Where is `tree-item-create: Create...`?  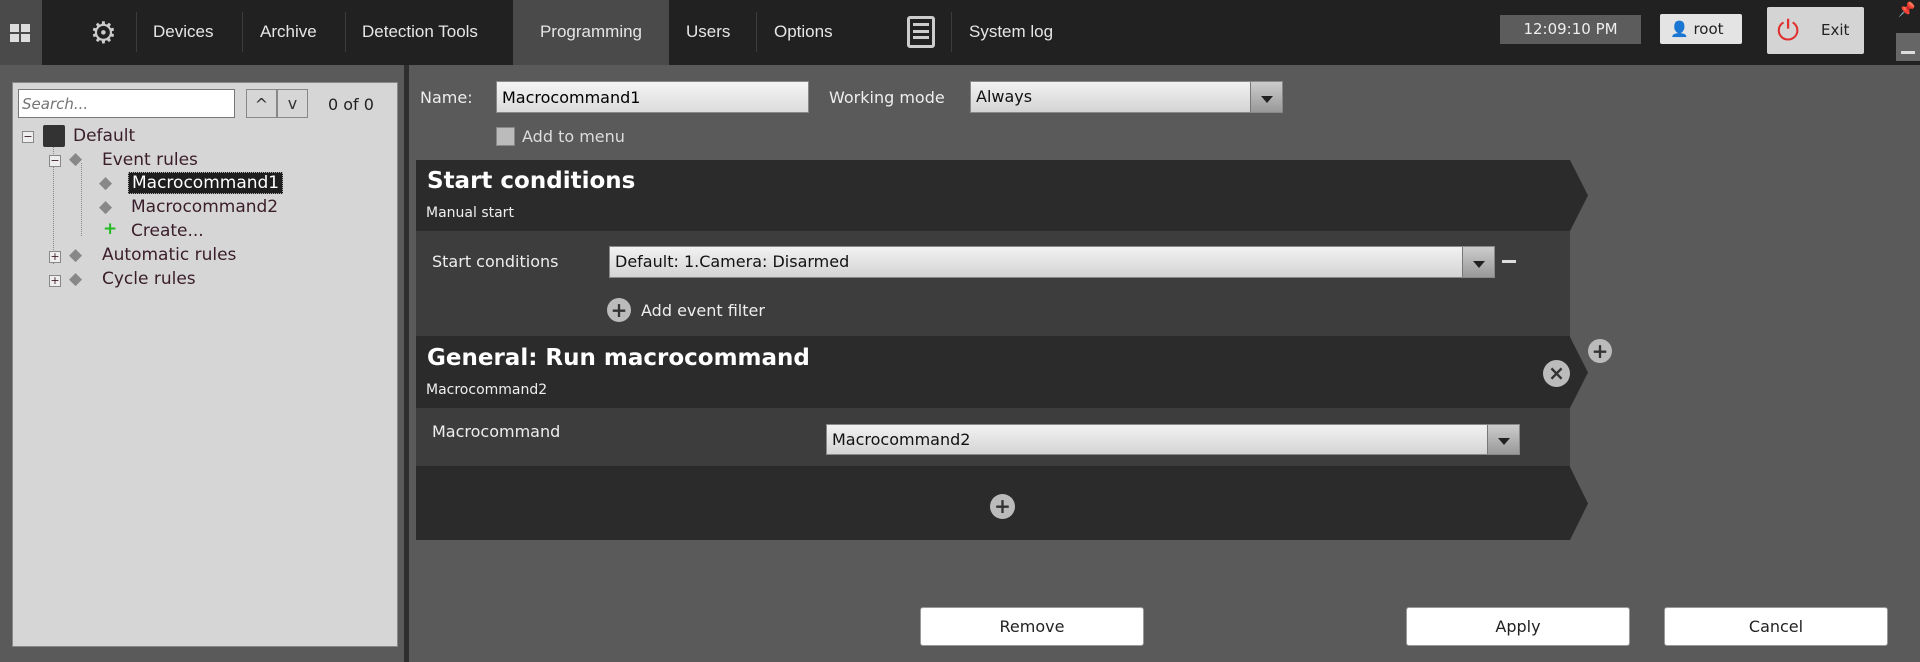 tree-item-create: Create... is located at coordinates (167, 231).